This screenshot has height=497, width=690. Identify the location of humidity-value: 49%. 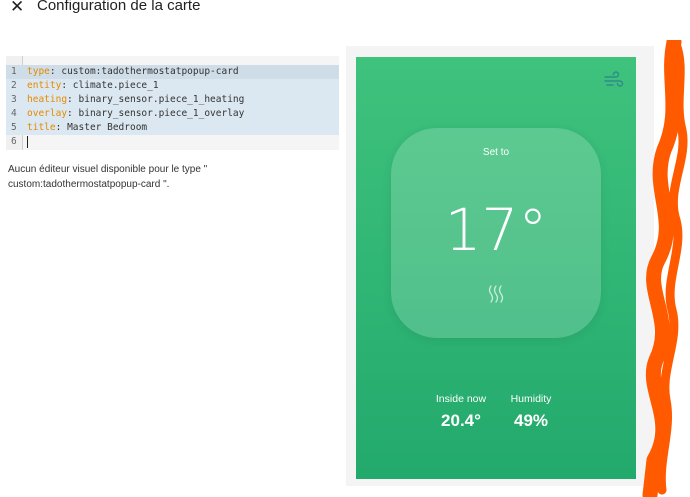
(531, 420).